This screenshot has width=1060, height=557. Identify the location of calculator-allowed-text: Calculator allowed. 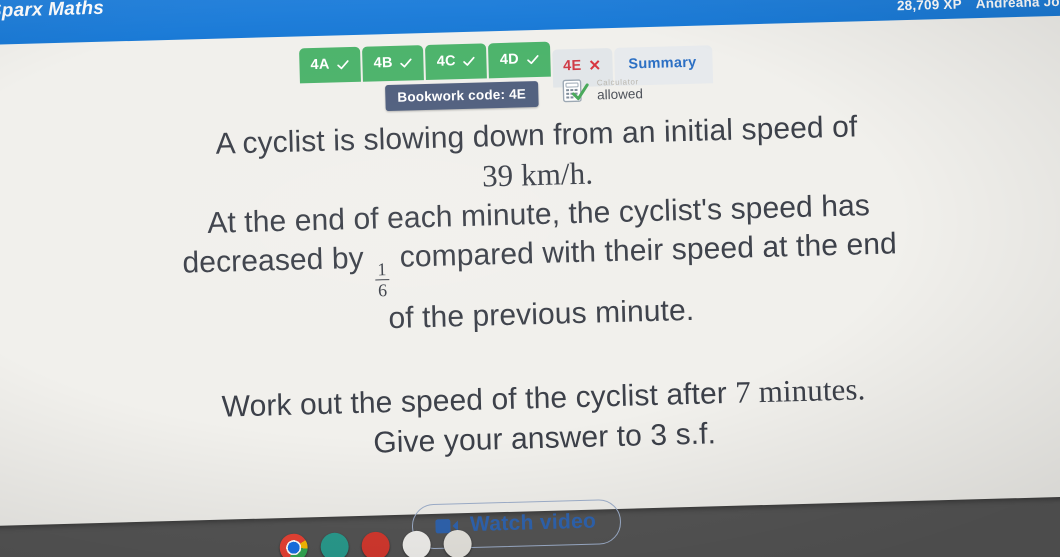
(620, 90).